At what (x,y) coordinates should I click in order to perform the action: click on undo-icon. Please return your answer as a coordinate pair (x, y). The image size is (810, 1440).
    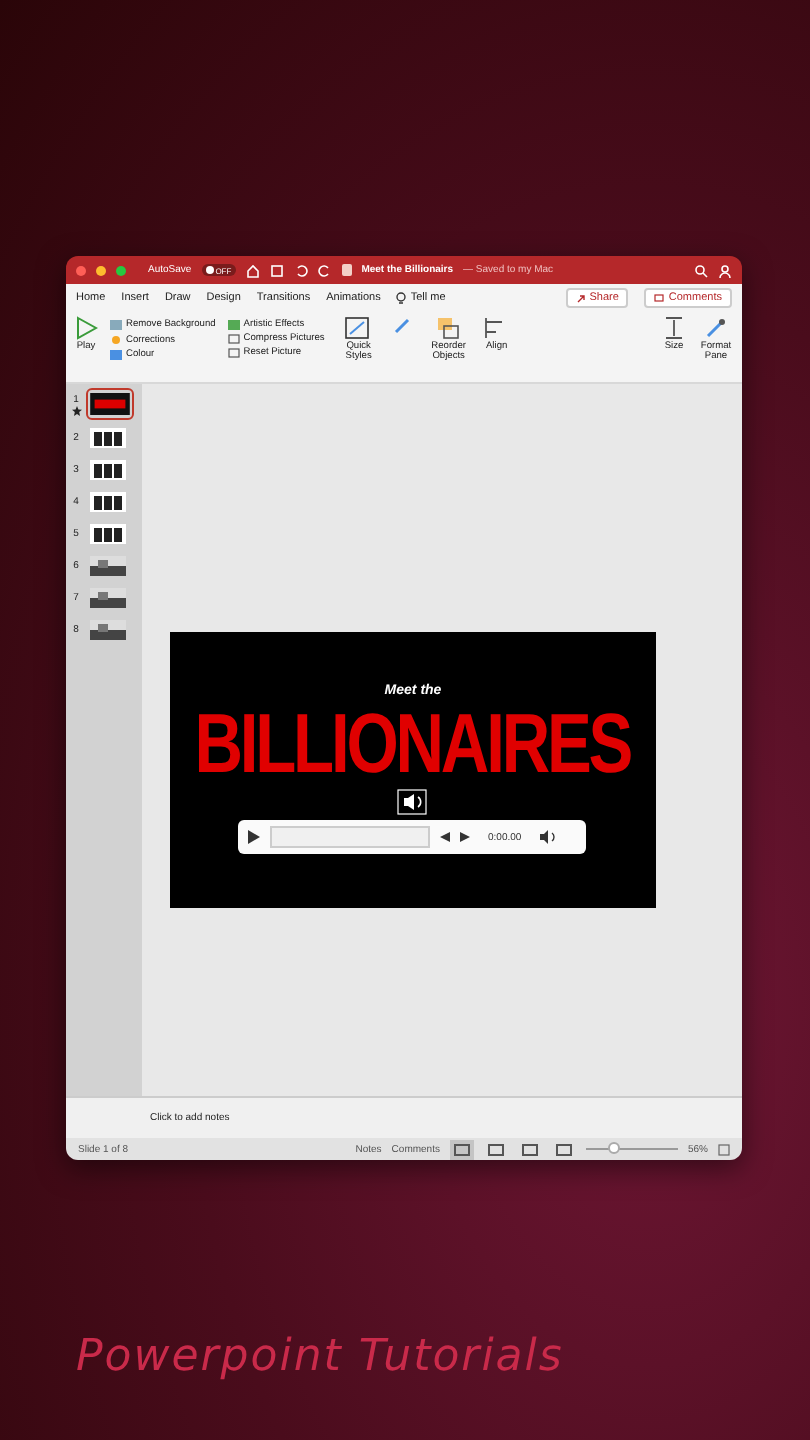
    Looking at the image, I should click on (300, 270).